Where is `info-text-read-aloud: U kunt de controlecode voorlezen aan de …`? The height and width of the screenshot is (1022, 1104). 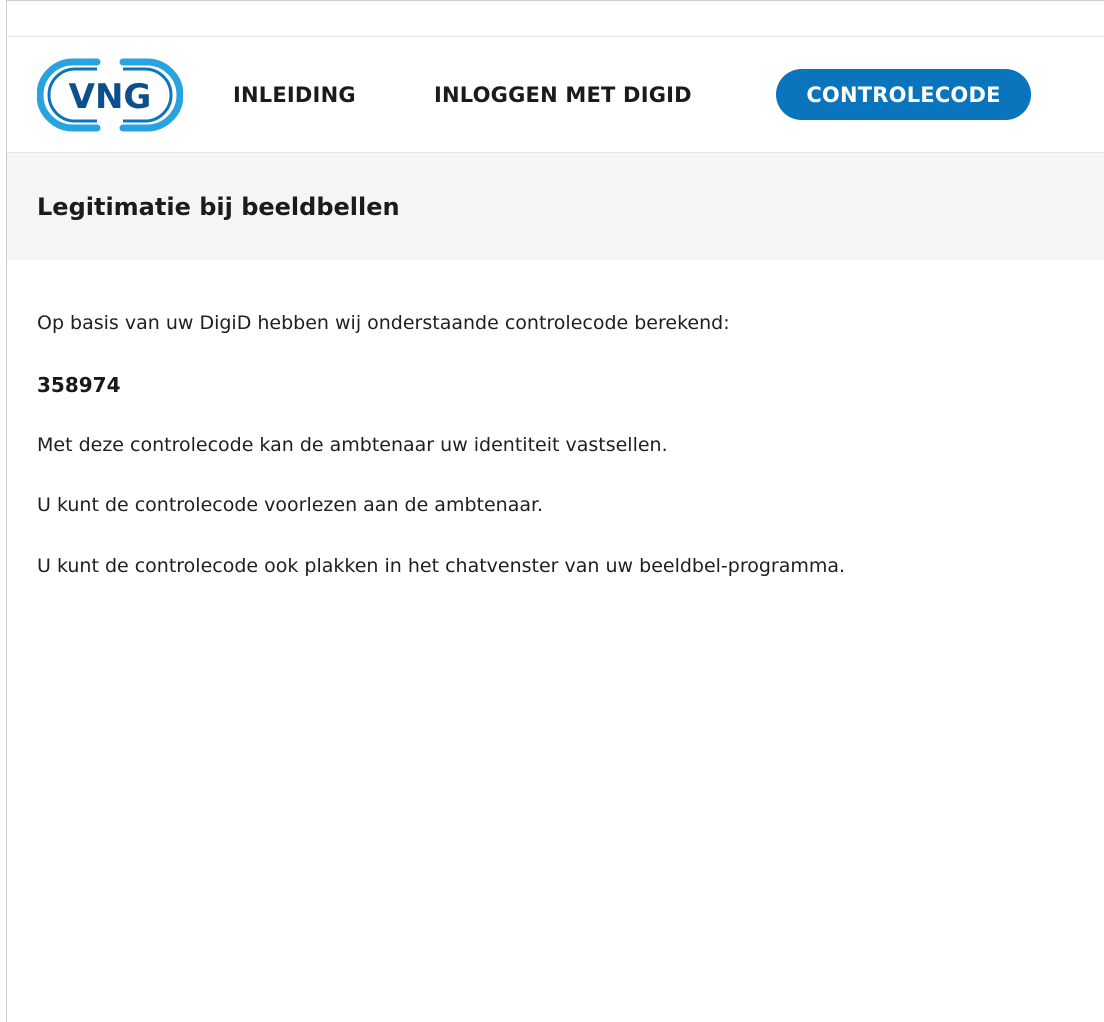 info-text-read-aloud: U kunt de controlecode voorlezen aan de … is located at coordinates (290, 505).